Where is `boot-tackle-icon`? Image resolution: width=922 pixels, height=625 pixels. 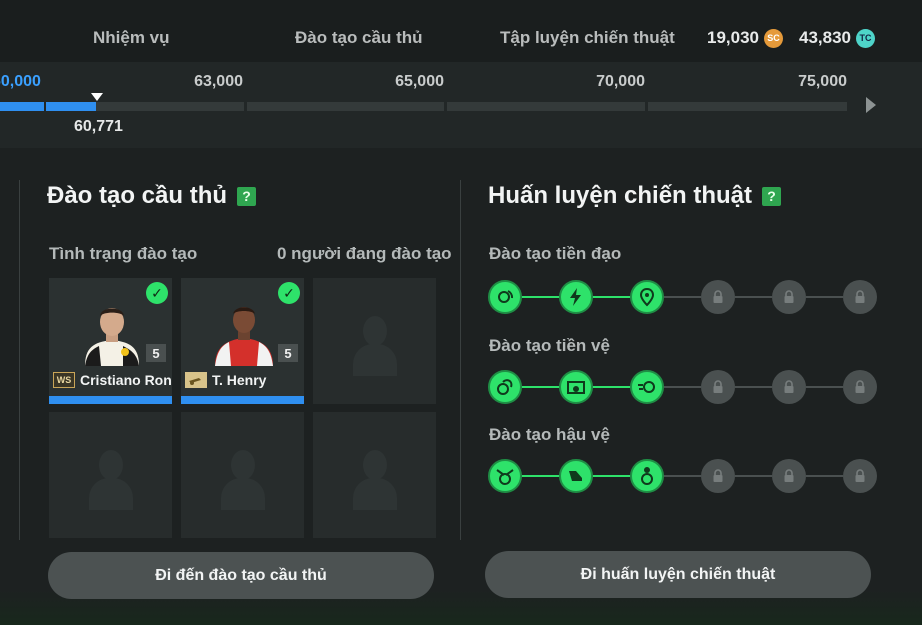 boot-tackle-icon is located at coordinates (576, 476).